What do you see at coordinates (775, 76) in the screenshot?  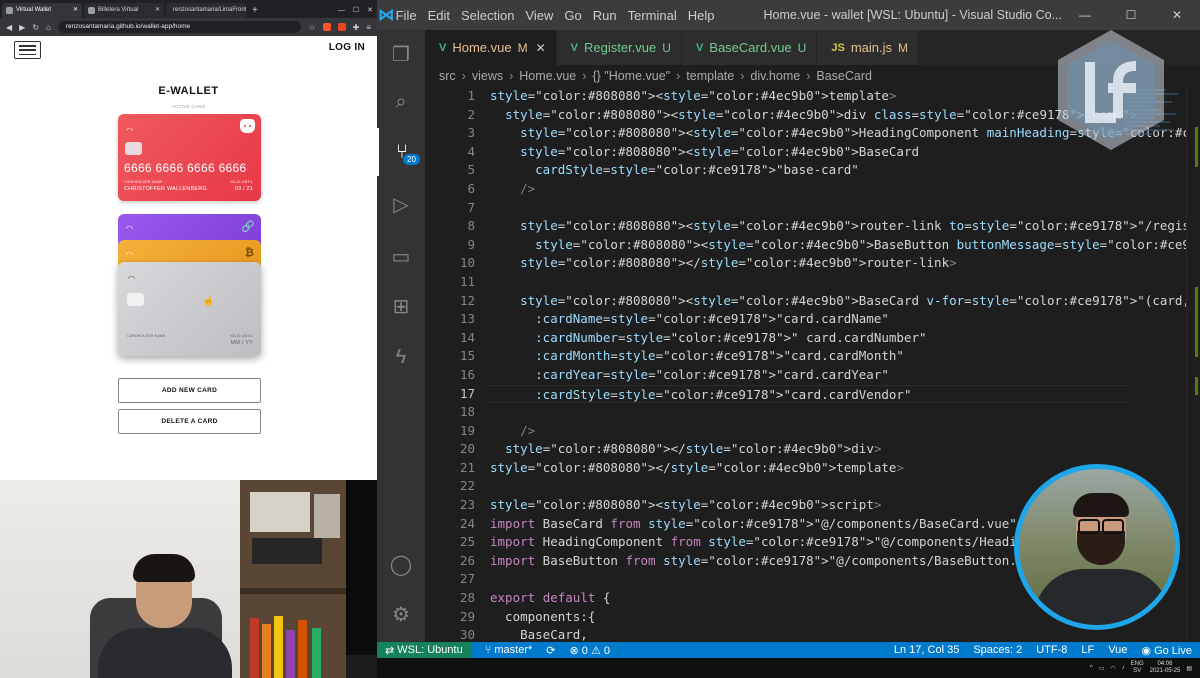 I see `breadcrumb-item: div.home` at bounding box center [775, 76].